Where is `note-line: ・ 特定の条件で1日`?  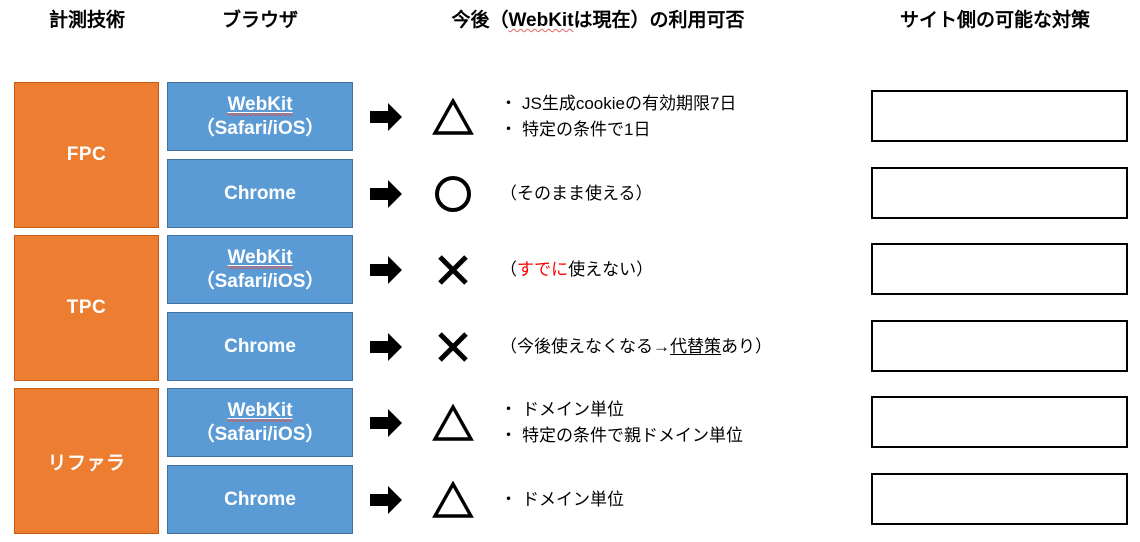 note-line: ・ 特定の条件で1日 is located at coordinates (677, 130).